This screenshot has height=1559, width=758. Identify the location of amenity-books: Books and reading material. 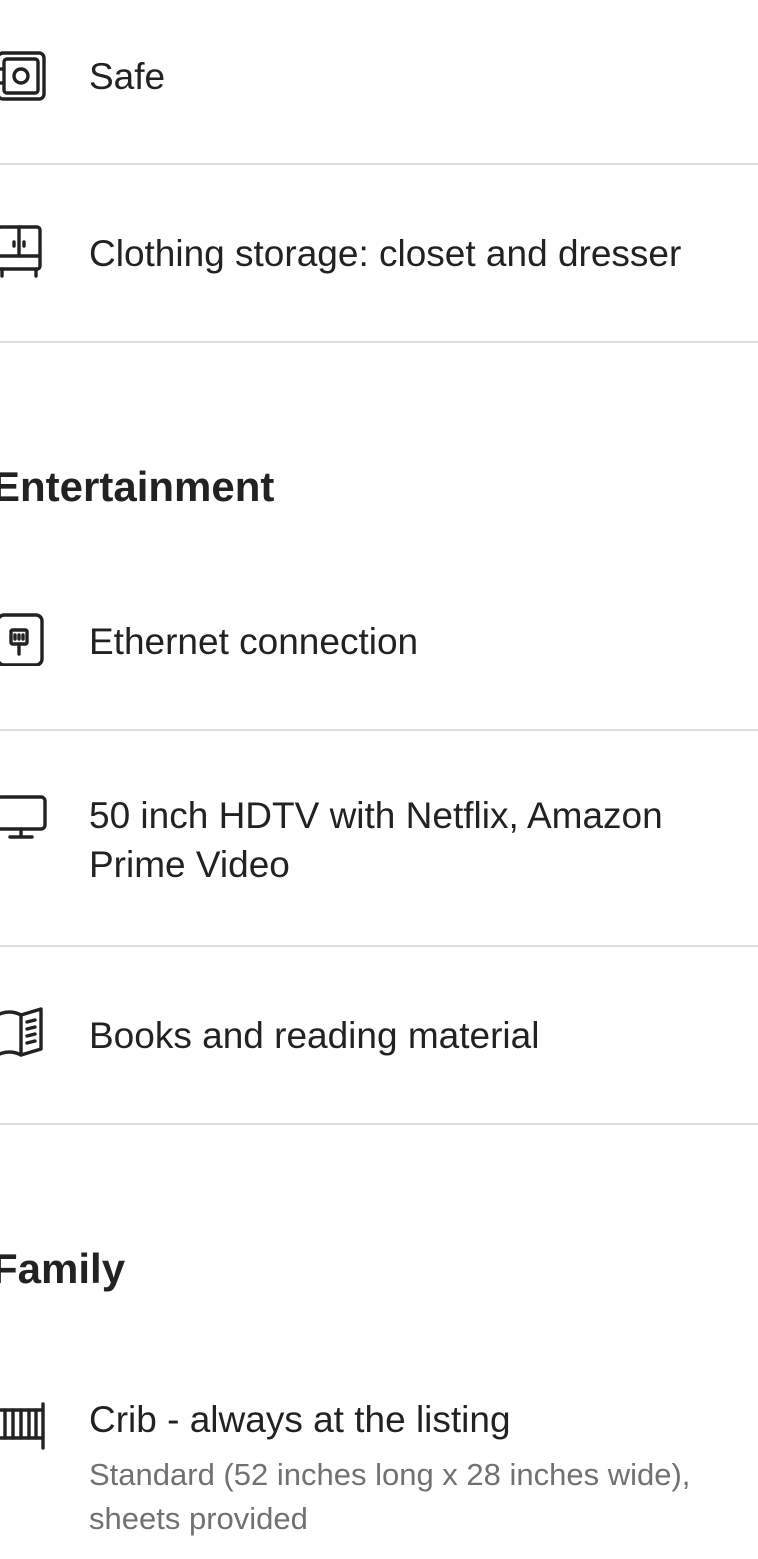
(379, 1035).